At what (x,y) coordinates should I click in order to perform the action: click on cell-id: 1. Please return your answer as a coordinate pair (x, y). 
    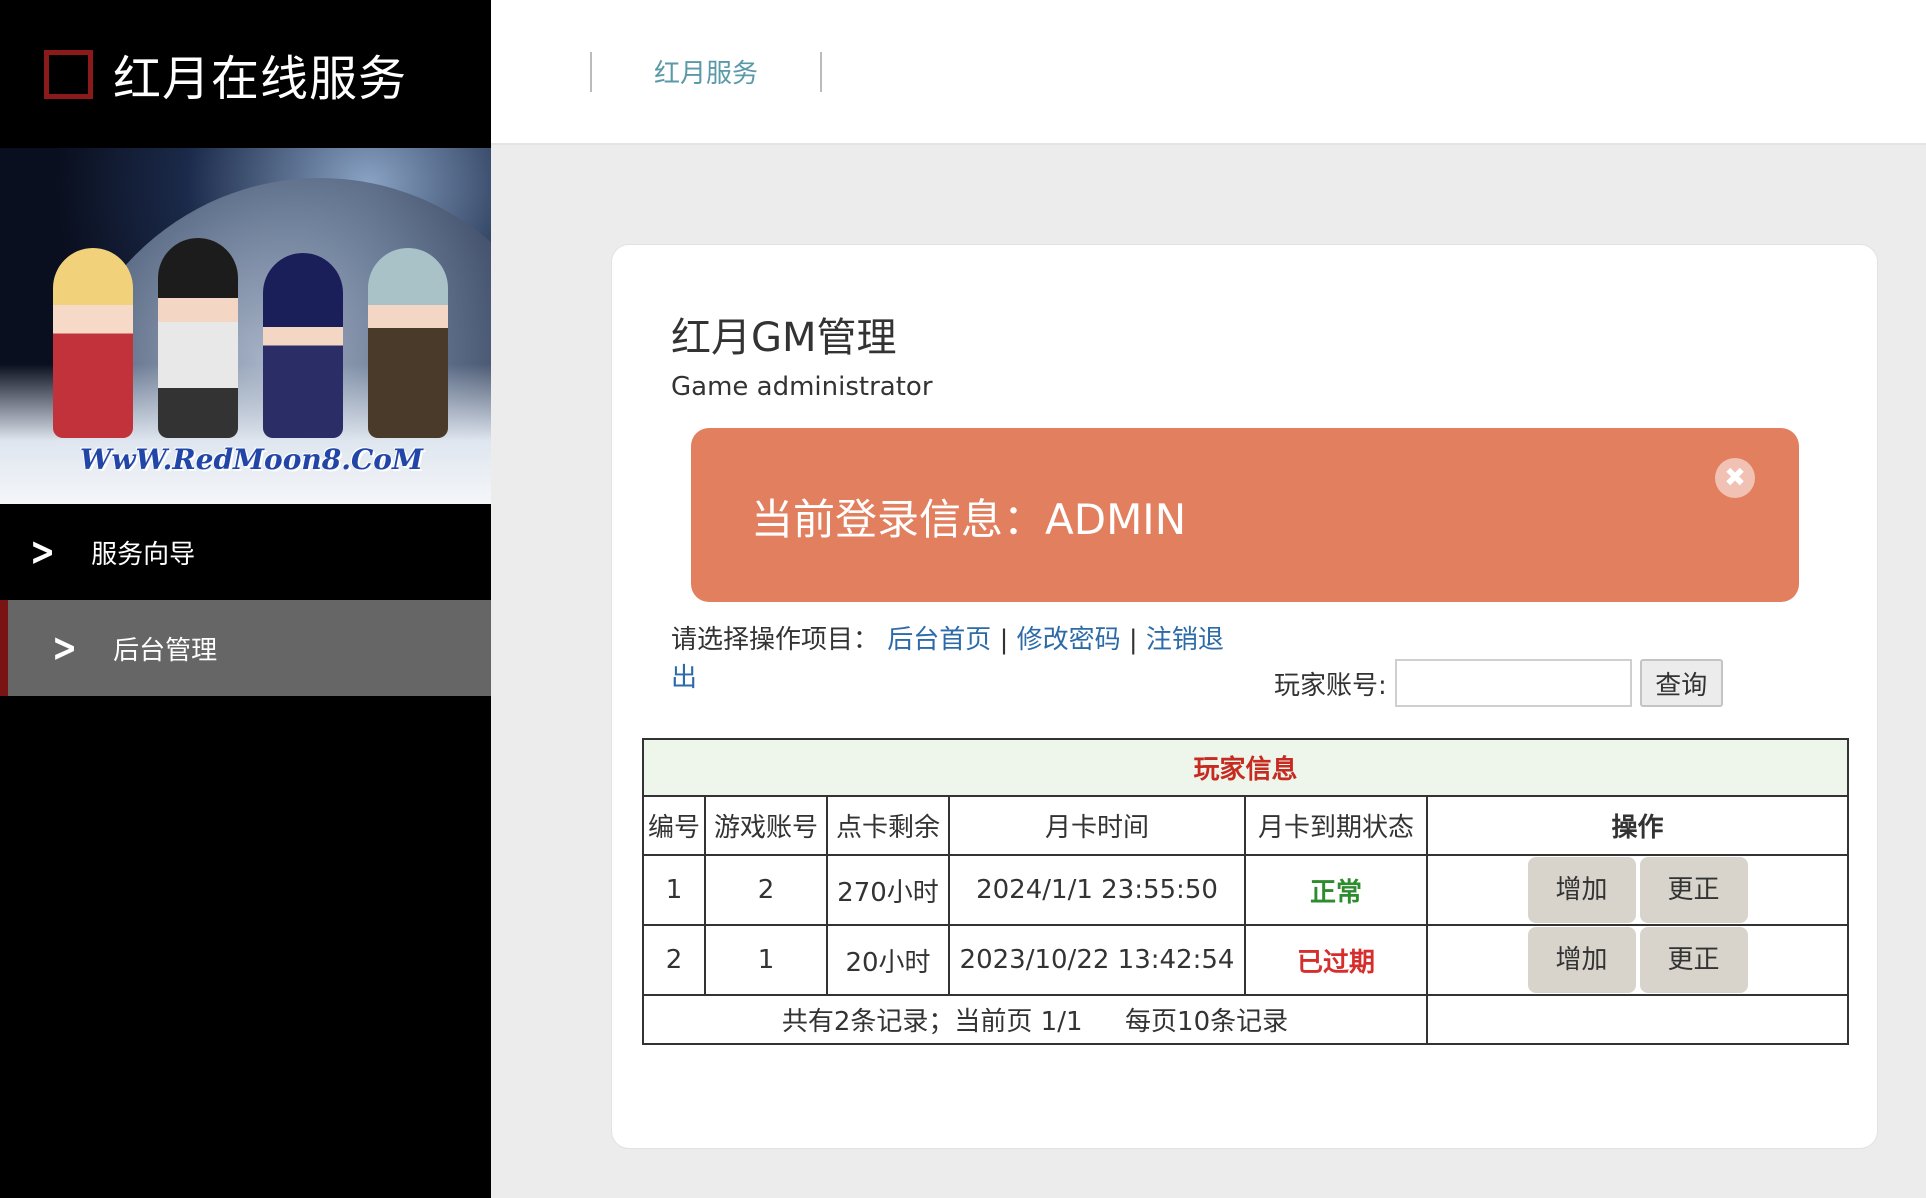
    Looking at the image, I should click on (674, 890).